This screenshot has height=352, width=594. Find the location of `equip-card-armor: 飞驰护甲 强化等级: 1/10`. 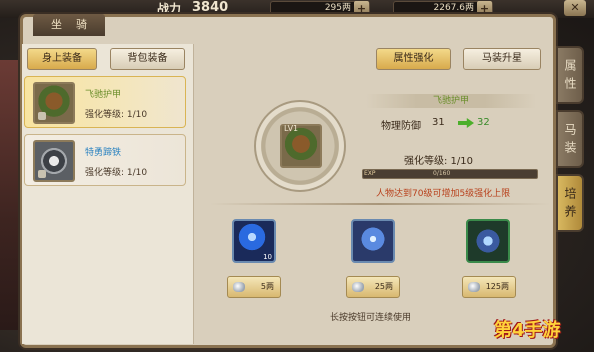

equip-card-armor: 飞驰护甲 强化等级: 1/10 is located at coordinates (105, 102).